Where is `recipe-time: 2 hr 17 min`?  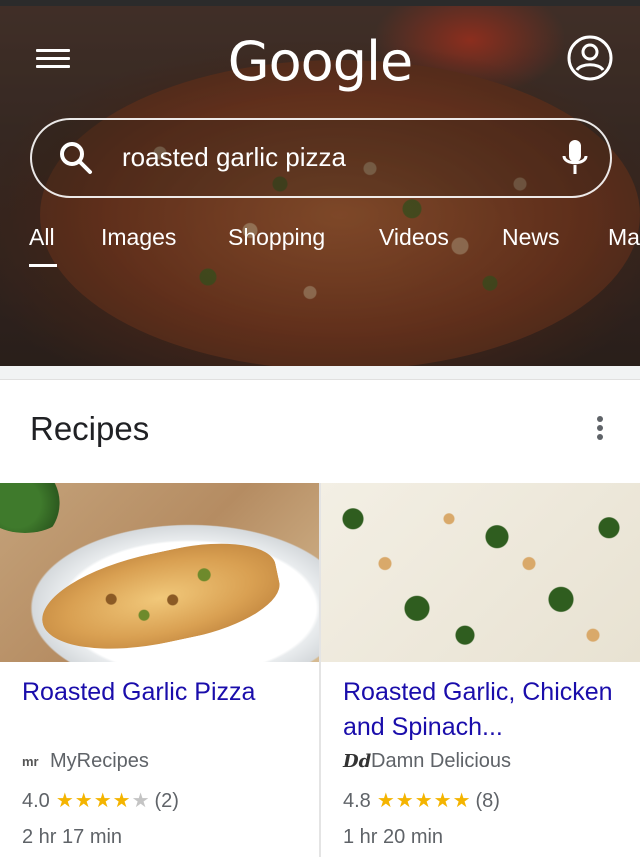 recipe-time: 2 hr 17 min is located at coordinates (72, 837).